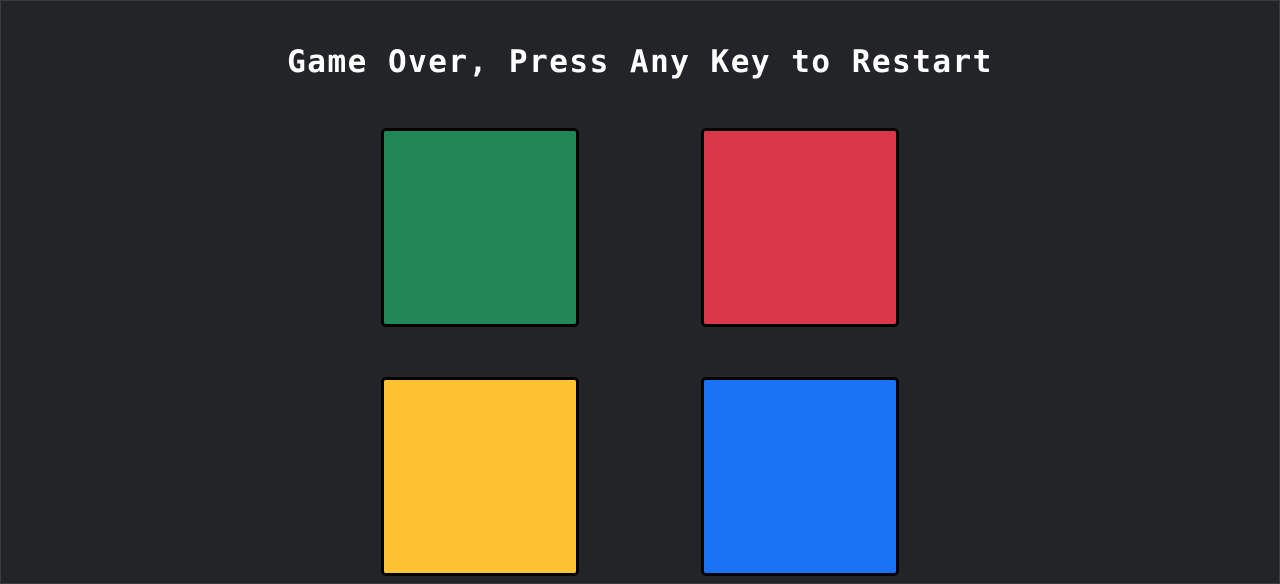  Describe the element at coordinates (480, 476) in the screenshot. I see `yellow-pad-button` at that location.